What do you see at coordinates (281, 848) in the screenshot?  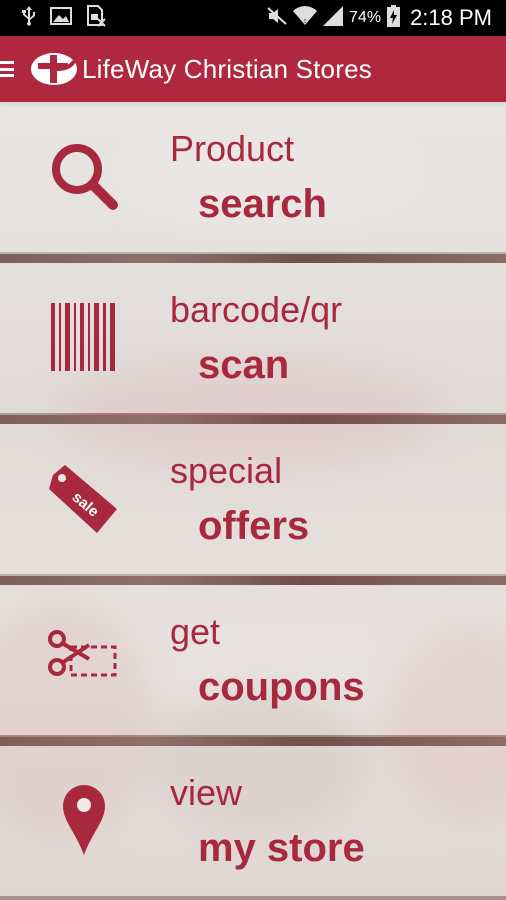 I see `menu-item-line2: my store` at bounding box center [281, 848].